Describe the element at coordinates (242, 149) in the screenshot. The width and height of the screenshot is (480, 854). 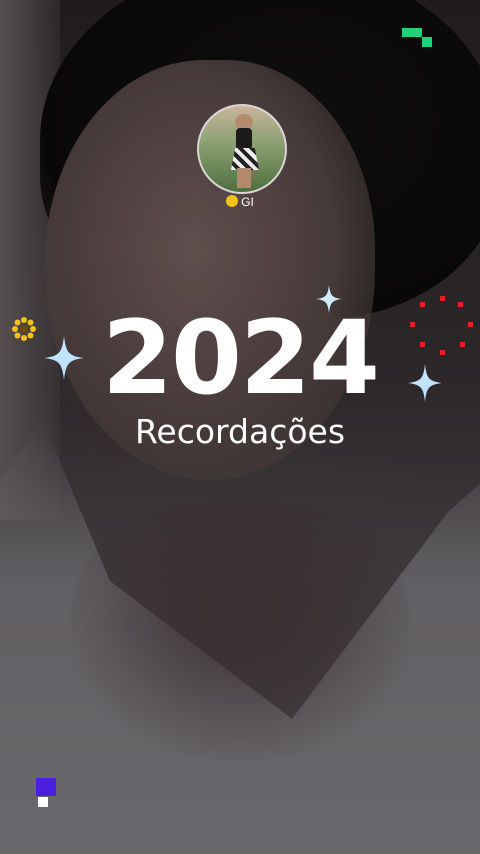
I see `profile-avatar` at that location.